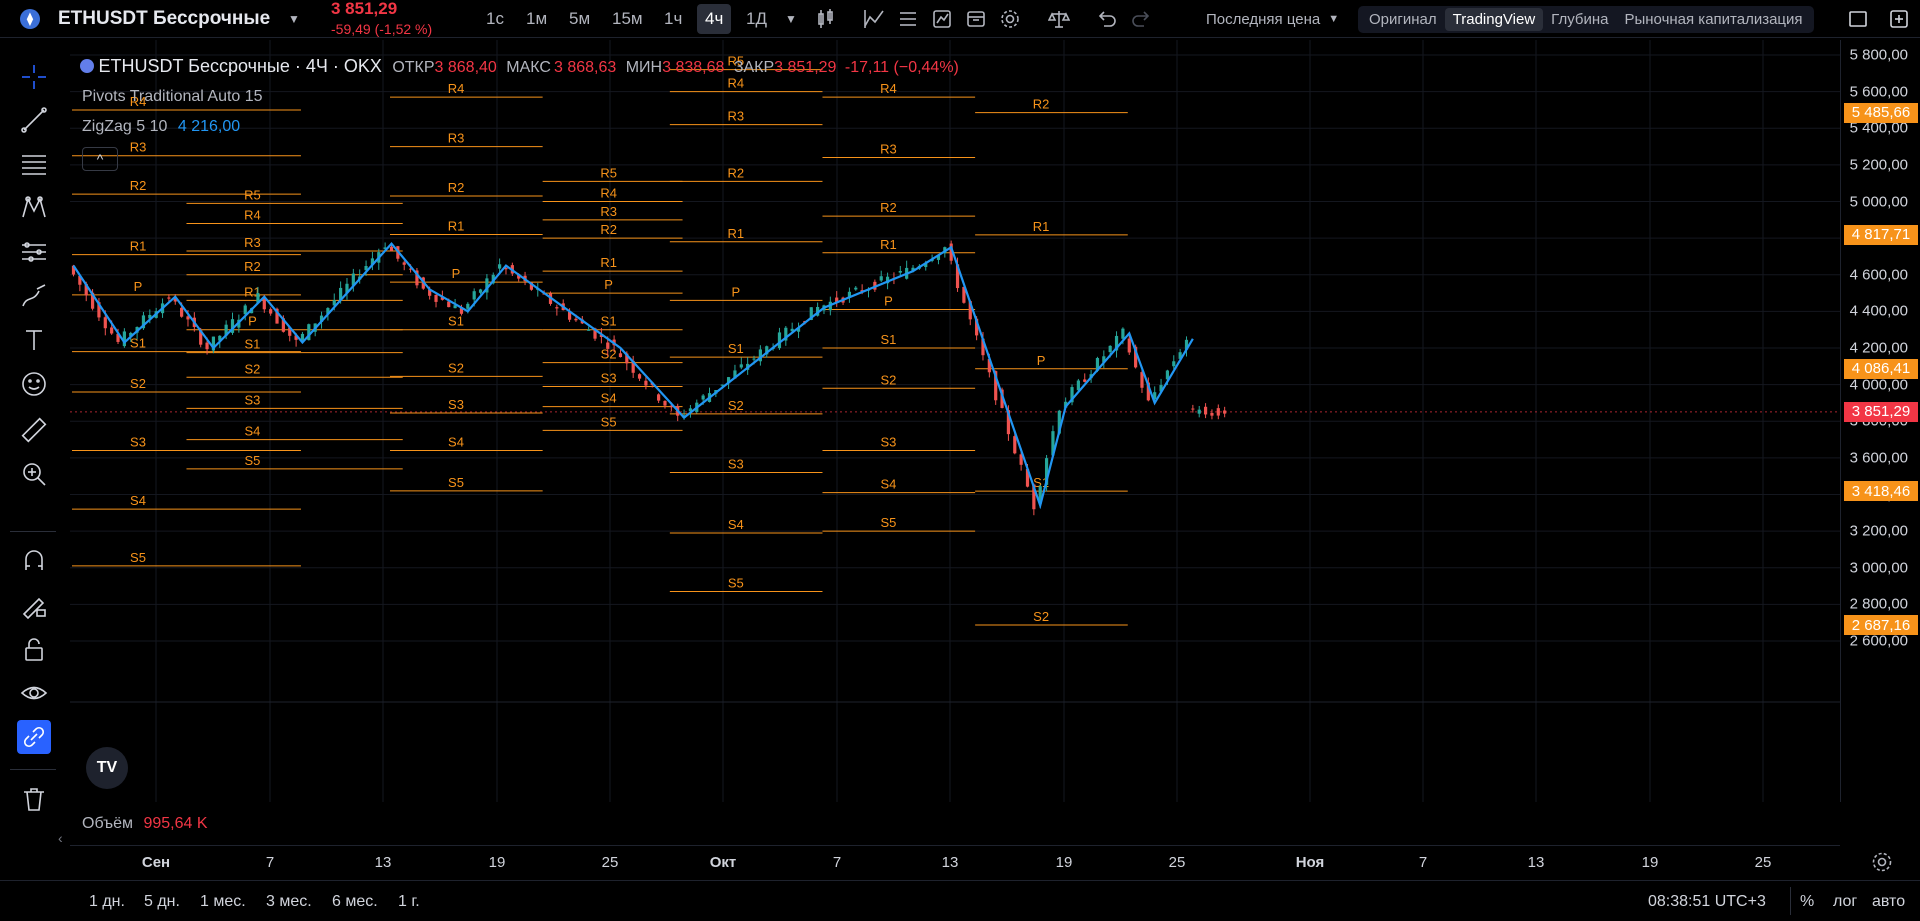 This screenshot has height=921, width=1920. What do you see at coordinates (124, 126) in the screenshot?
I see `indicator-zigzag: ZigZag 5 10` at bounding box center [124, 126].